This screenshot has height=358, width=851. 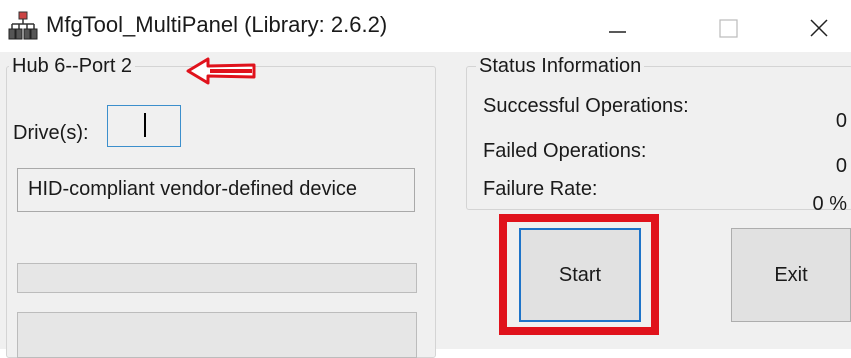 What do you see at coordinates (829, 204) in the screenshot?
I see `failure-rate-value: 0 %` at bounding box center [829, 204].